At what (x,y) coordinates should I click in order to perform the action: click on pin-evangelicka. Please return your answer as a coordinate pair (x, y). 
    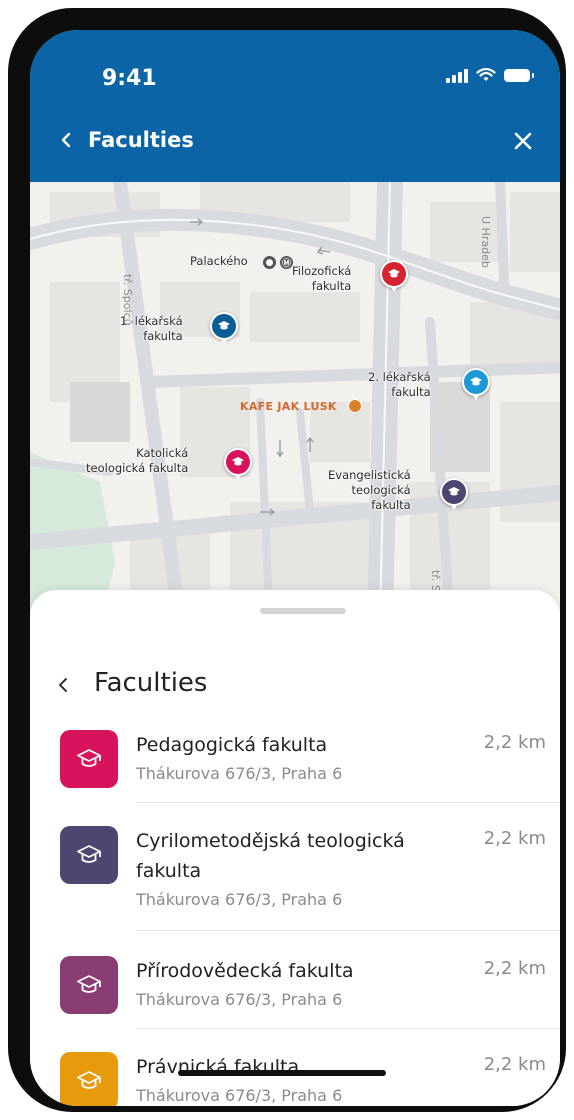
    Looking at the image, I should click on (454, 494).